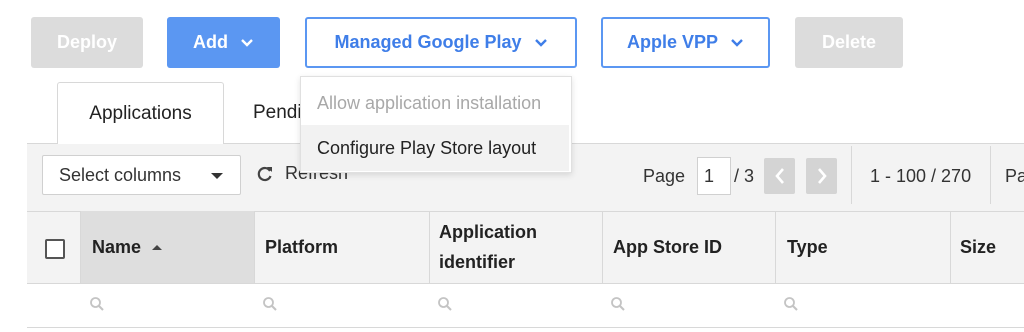 The image size is (1024, 332). Describe the element at coordinates (672, 42) in the screenshot. I see `apple-vpp-label: Apple VPP` at that location.